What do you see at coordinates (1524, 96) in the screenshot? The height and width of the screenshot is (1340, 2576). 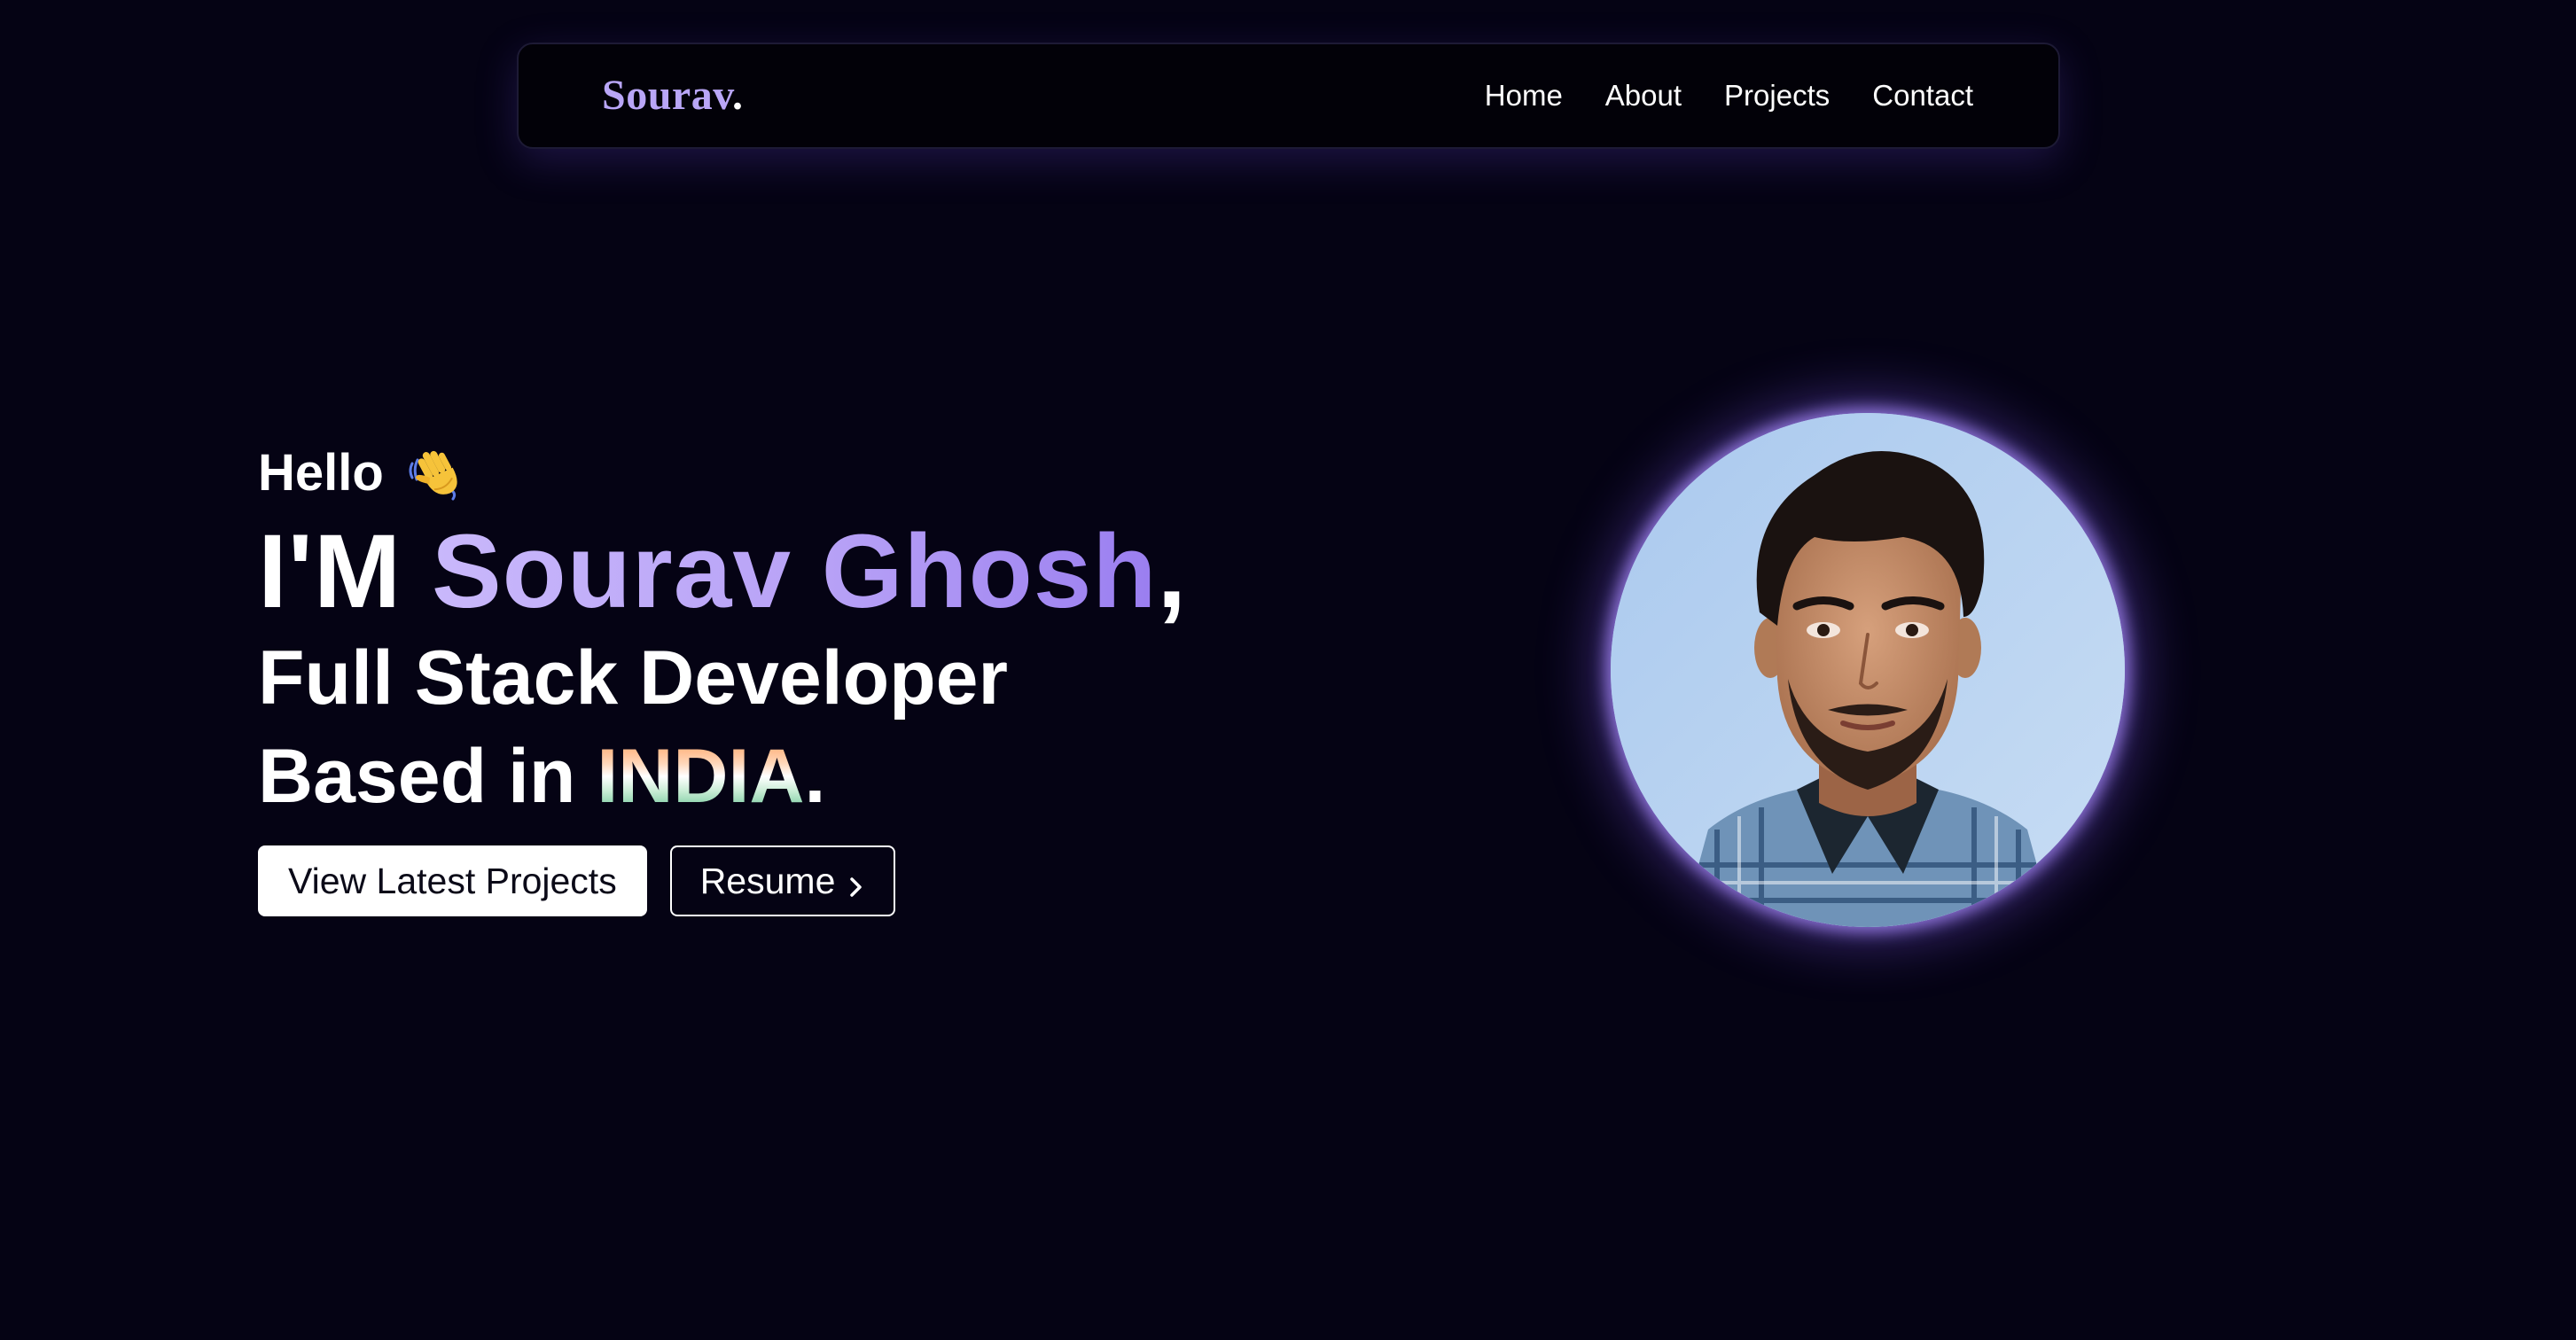 I see `nav-link-home: Home` at bounding box center [1524, 96].